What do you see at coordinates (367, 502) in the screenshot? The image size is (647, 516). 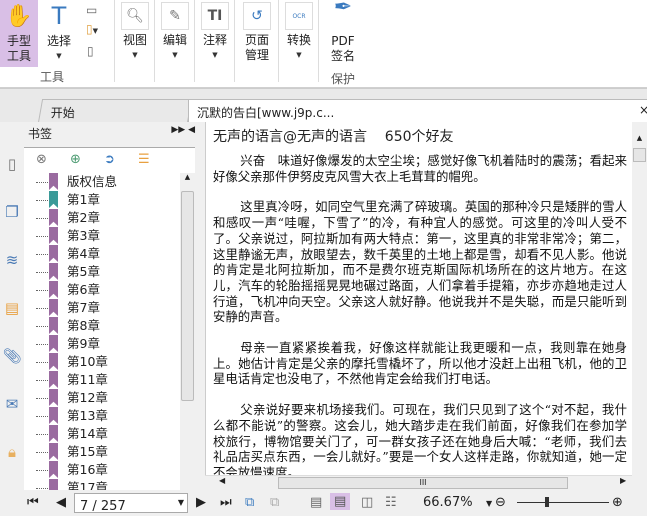 I see `facing-pages-icon: ◫` at bounding box center [367, 502].